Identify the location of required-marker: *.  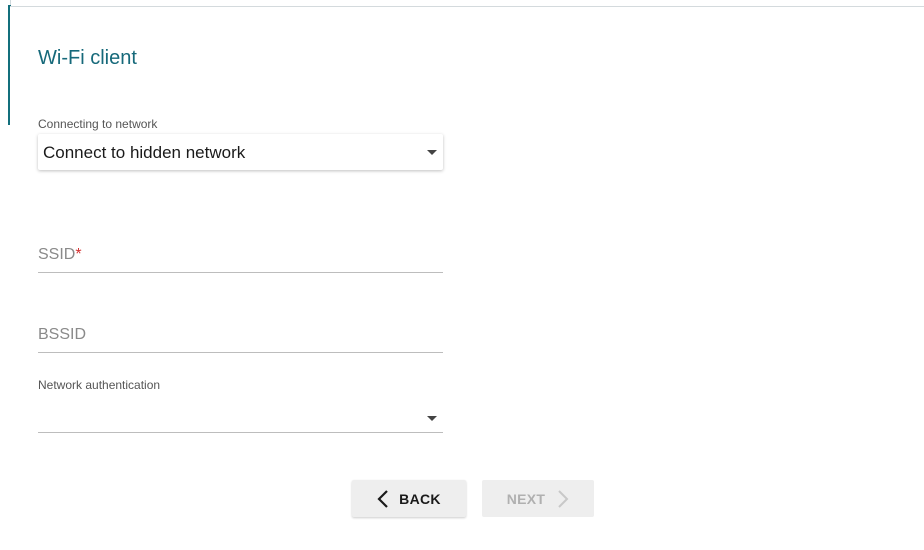
(78, 254).